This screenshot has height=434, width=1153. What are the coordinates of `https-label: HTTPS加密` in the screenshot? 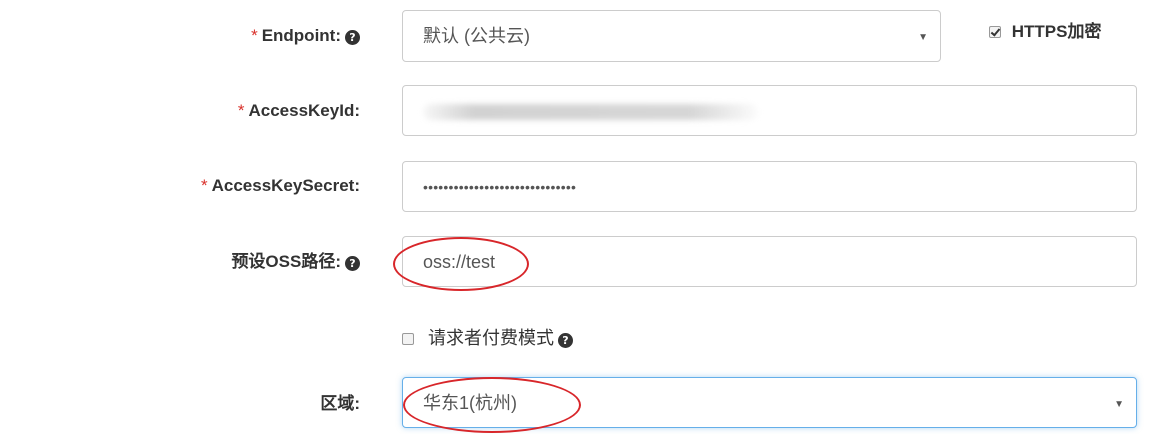 It's located at (1056, 31).